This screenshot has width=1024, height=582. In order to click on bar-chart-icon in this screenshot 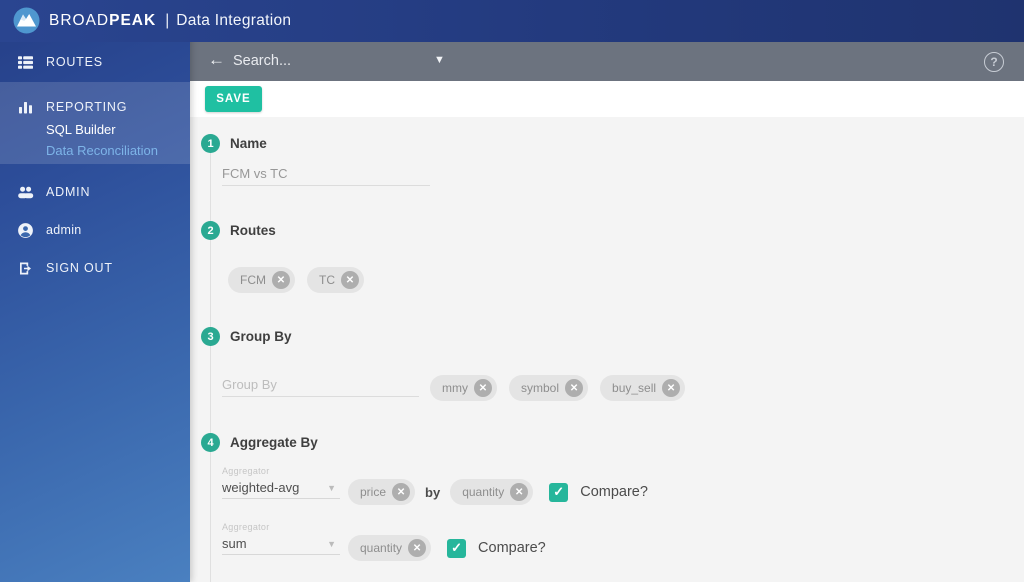, I will do `click(25, 107)`.